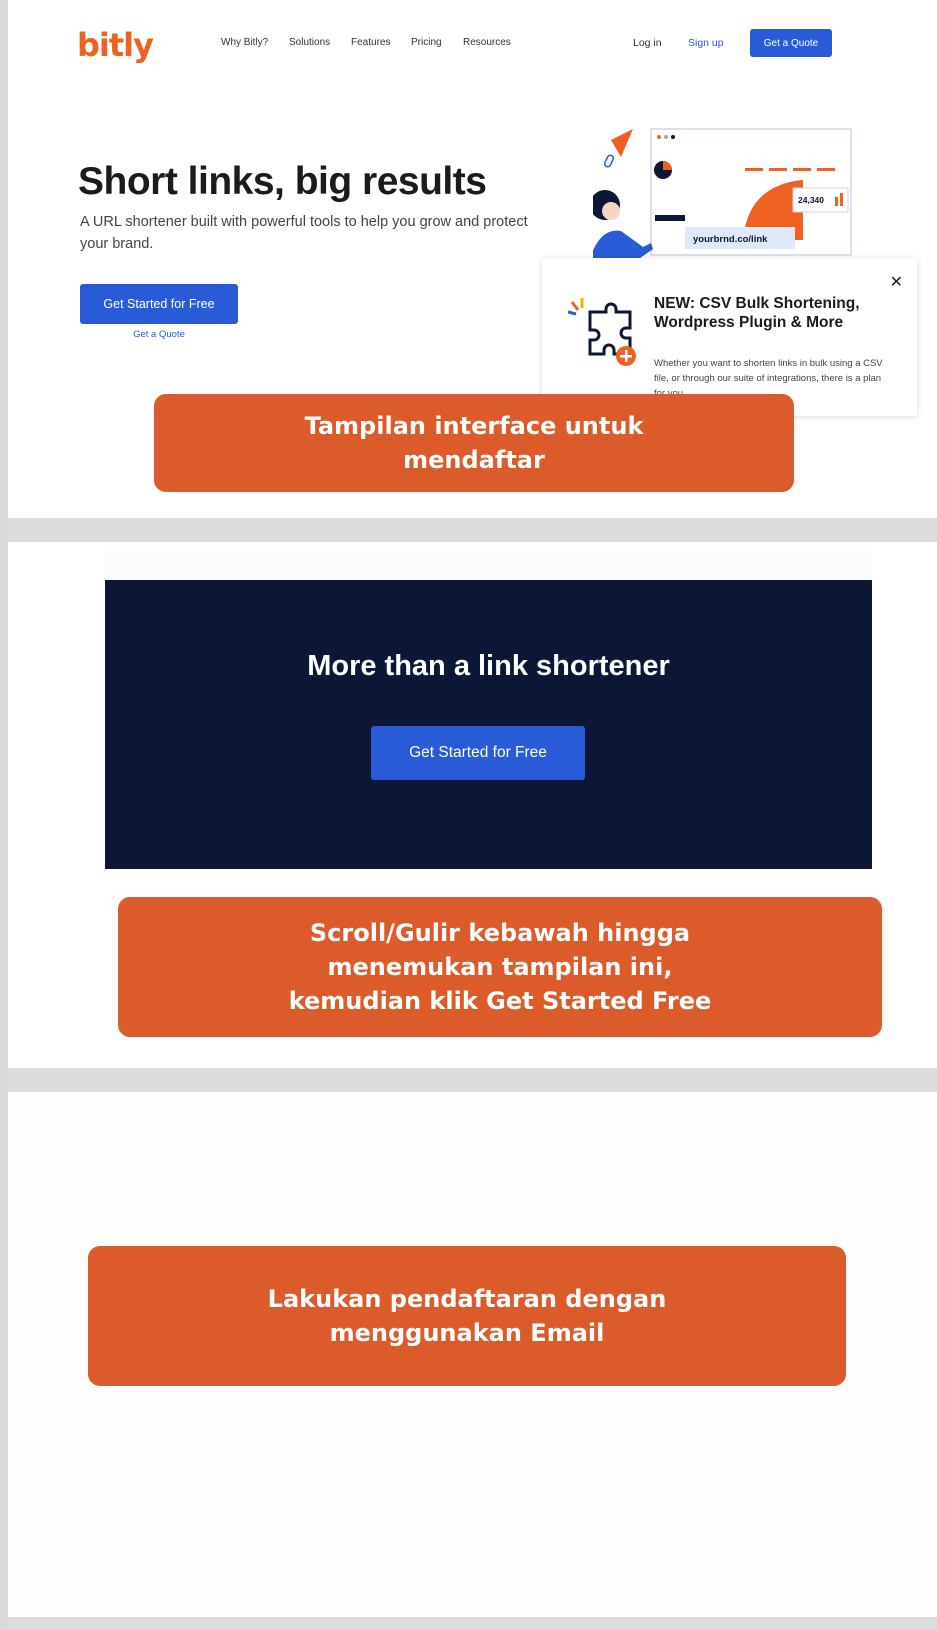 The width and height of the screenshot is (937, 1630). What do you see at coordinates (488, 563) in the screenshot?
I see `banner-top-strip` at bounding box center [488, 563].